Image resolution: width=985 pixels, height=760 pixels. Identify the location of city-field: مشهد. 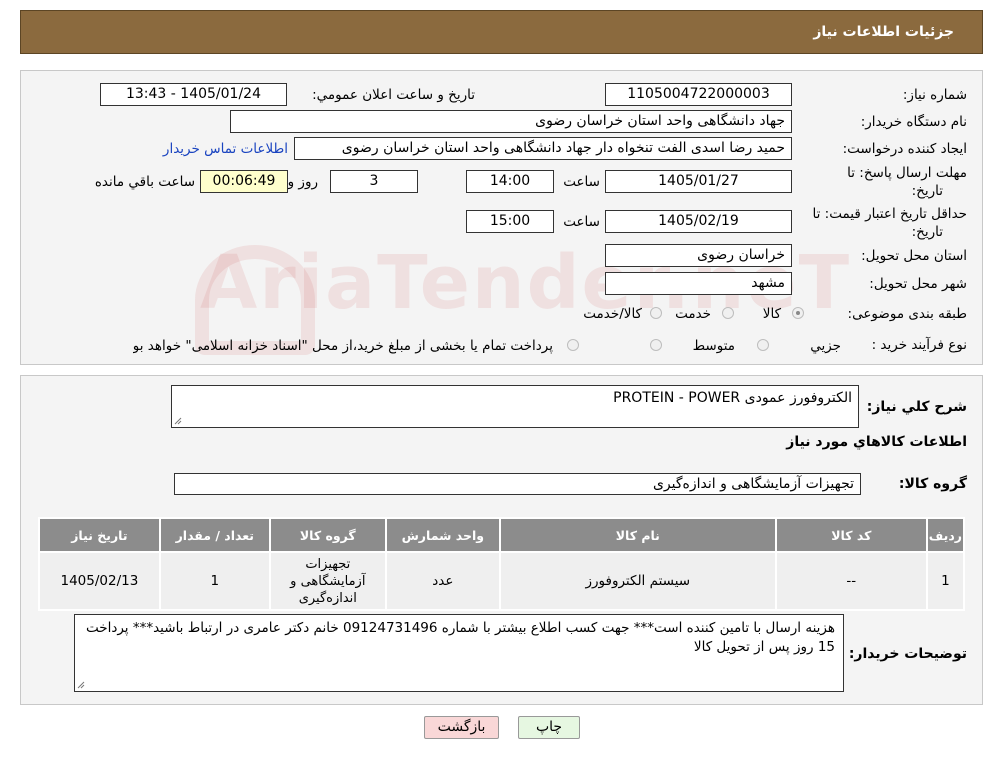
(698, 283).